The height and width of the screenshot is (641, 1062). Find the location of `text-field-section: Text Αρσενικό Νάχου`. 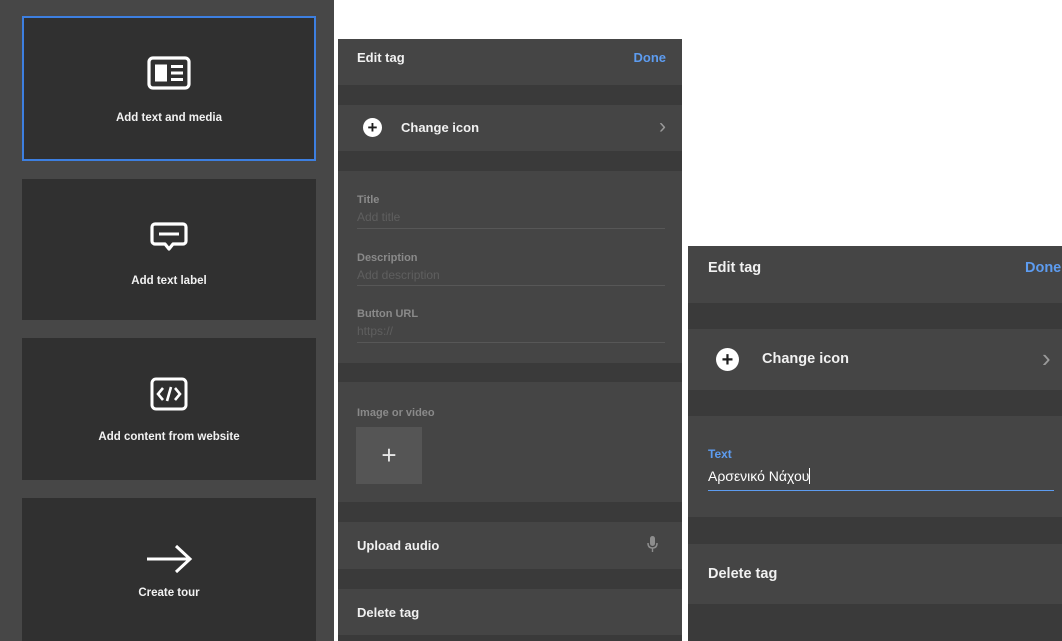

text-field-section: Text Αρσενικό Νάχου is located at coordinates (875, 466).